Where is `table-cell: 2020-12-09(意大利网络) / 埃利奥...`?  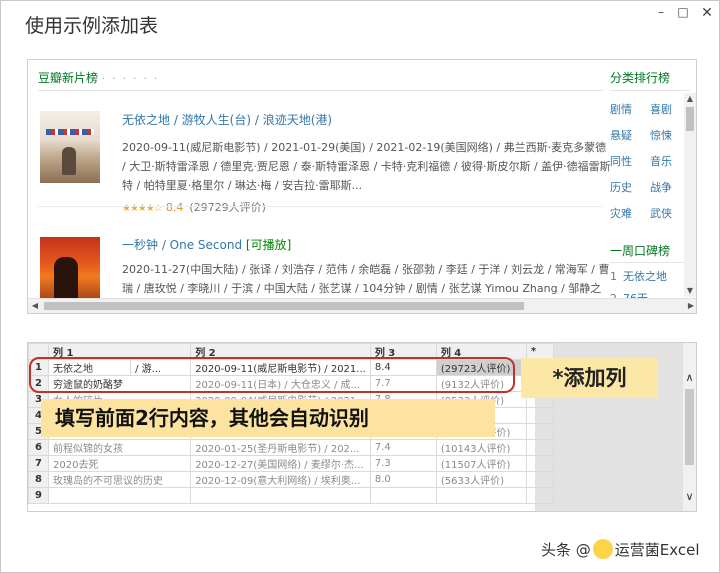
table-cell: 2020-12-09(意大利网络) / 埃利奥... is located at coordinates (280, 479).